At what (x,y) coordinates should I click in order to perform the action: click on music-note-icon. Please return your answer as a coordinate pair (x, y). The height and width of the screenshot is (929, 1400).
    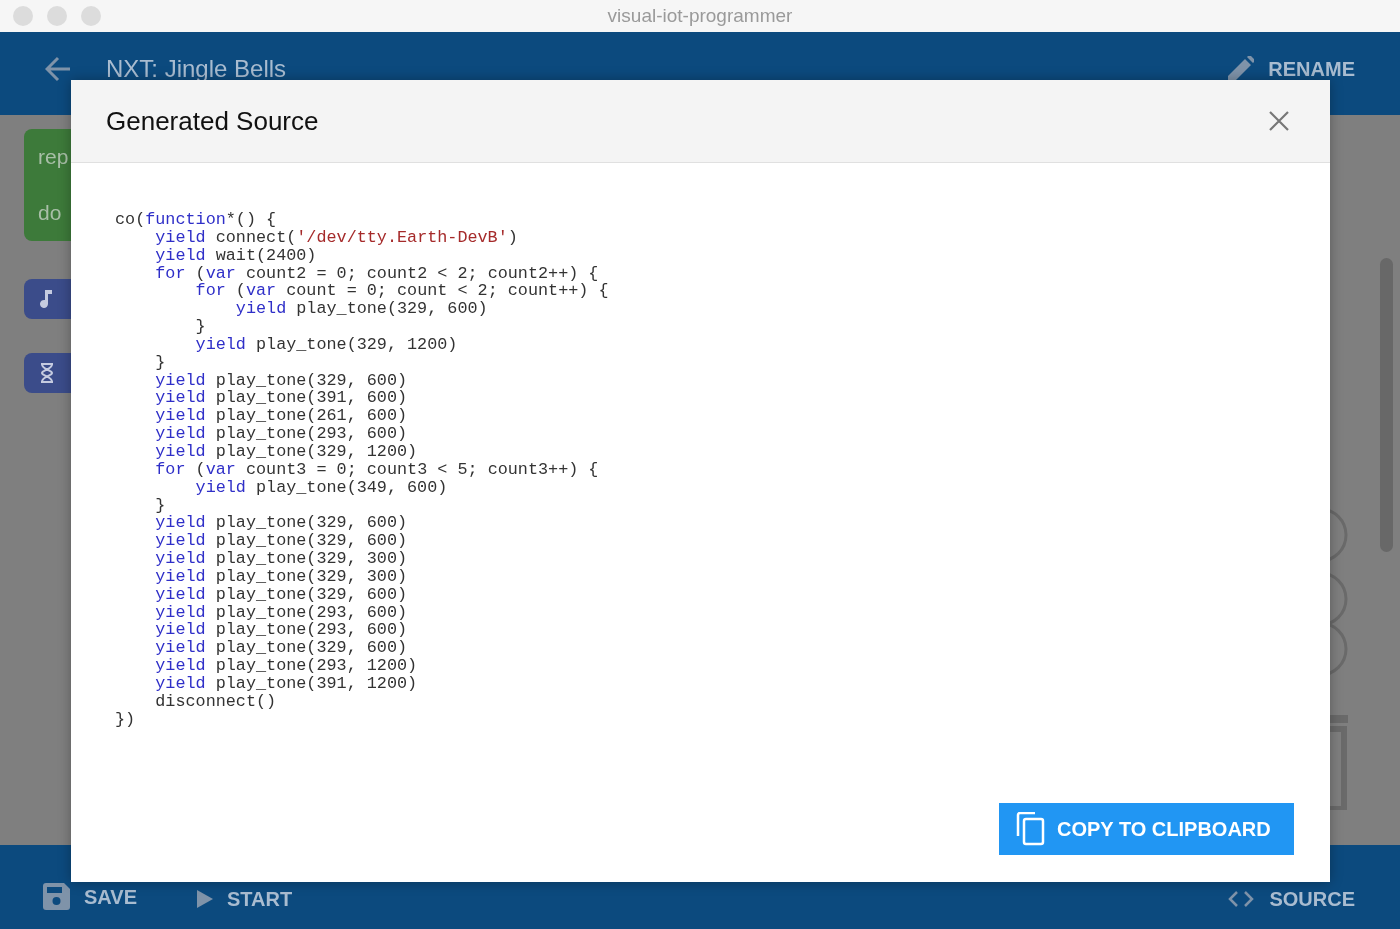
    Looking at the image, I should click on (46, 299).